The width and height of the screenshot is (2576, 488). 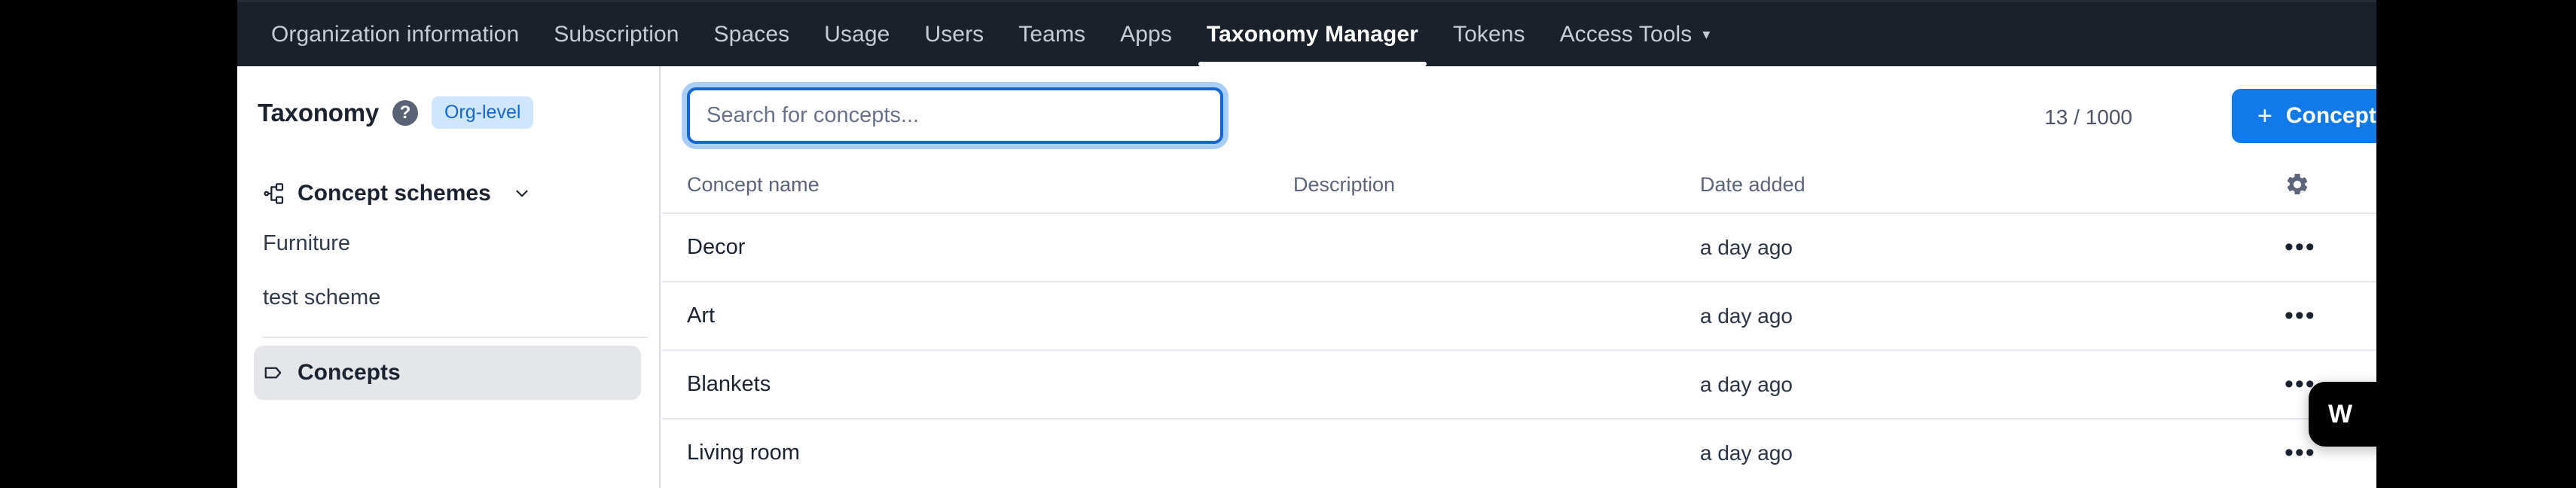 I want to click on nav-item-teams: Teams, so click(x=1052, y=34).